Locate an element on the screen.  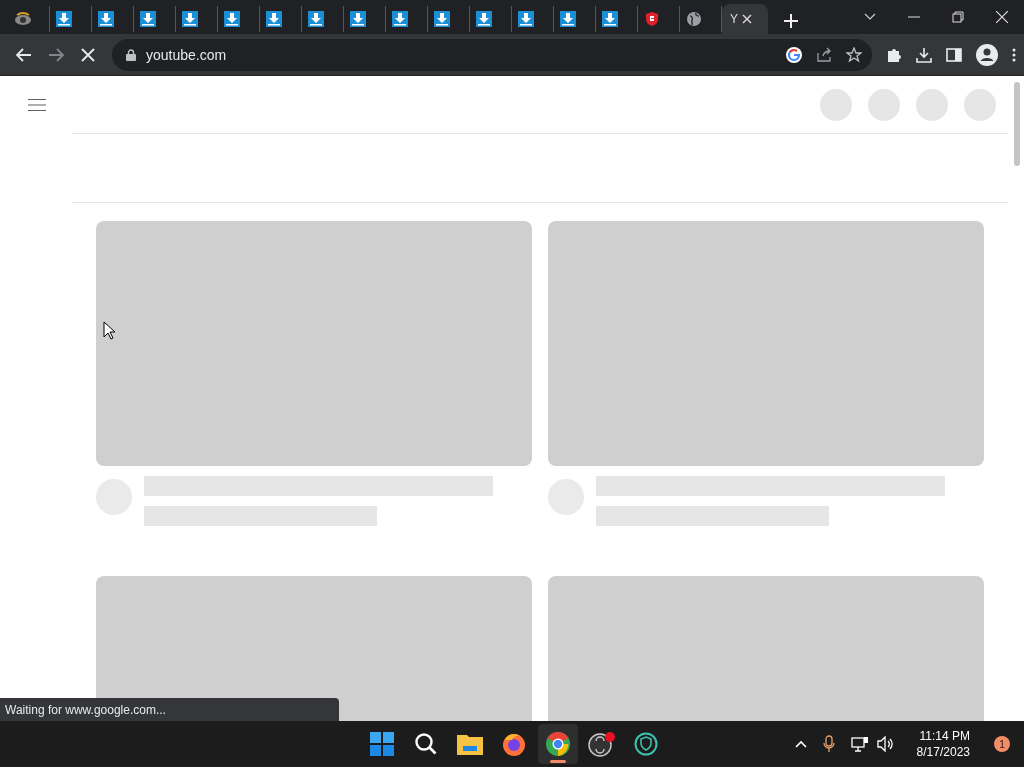
url-text: youtube.com is located at coordinates (187, 54).